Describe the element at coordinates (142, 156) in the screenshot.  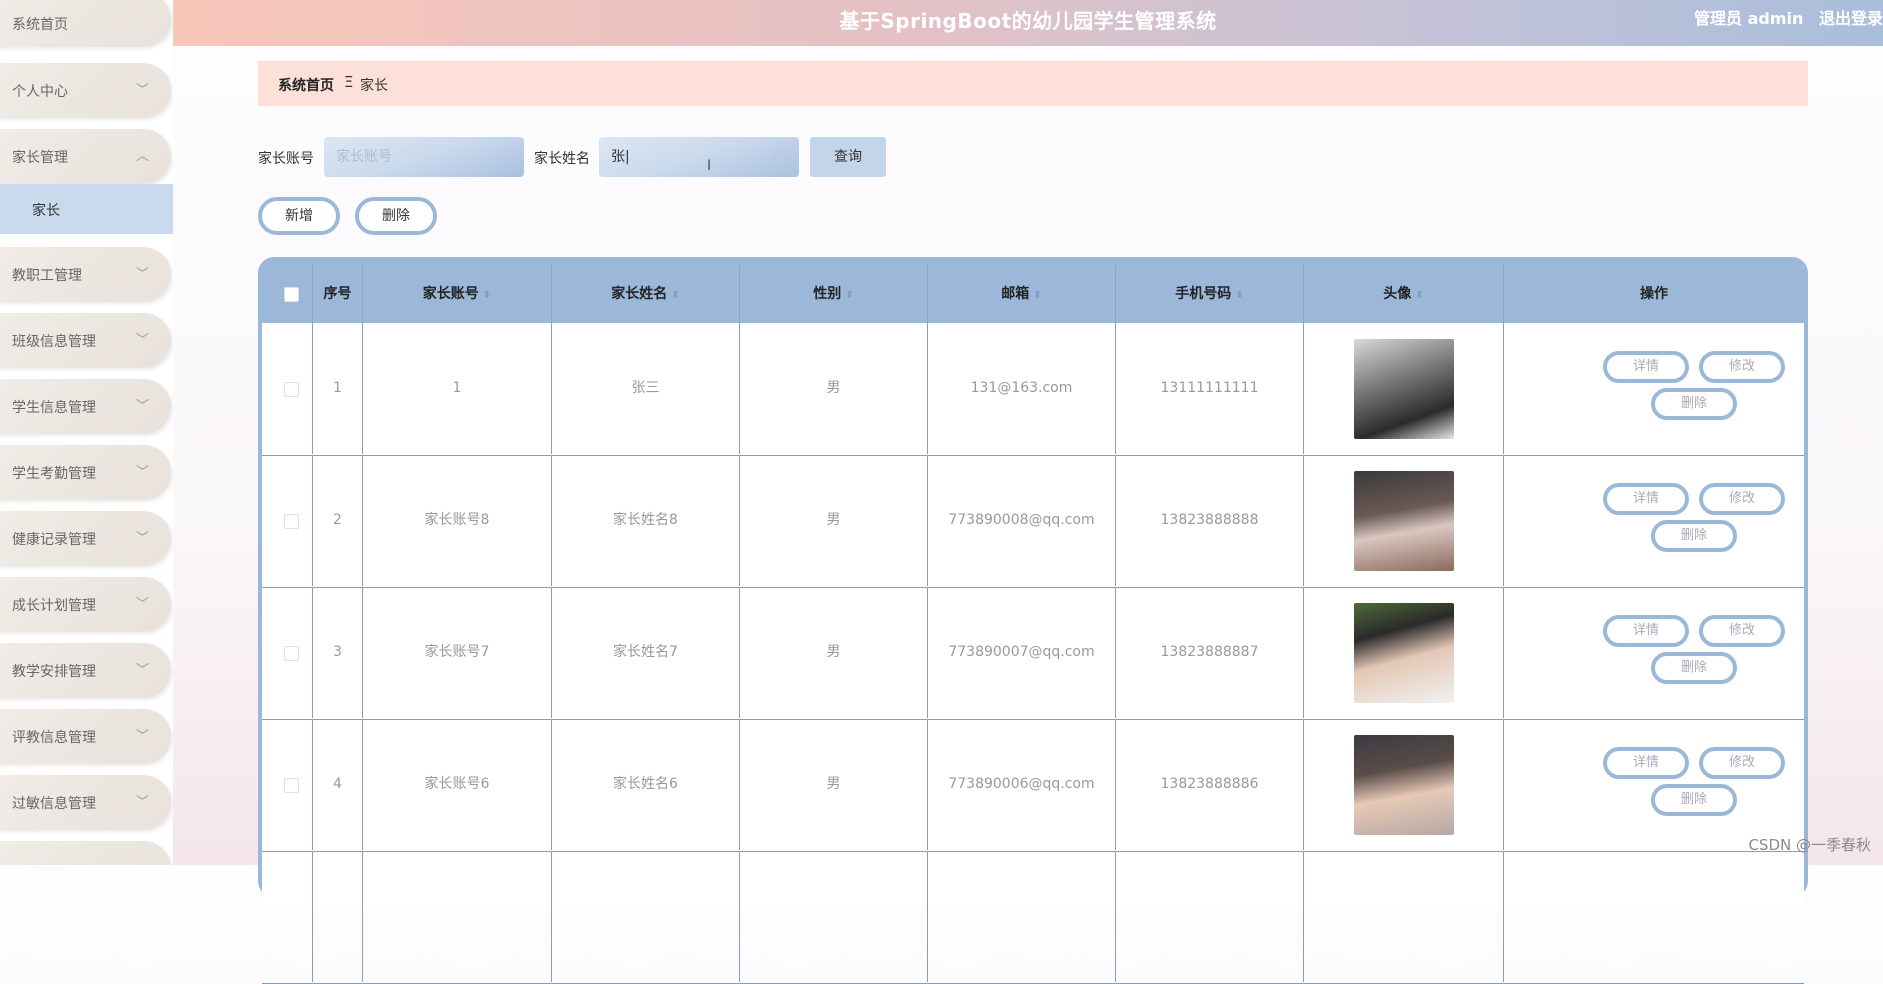
I see `chevron-up-icon: ︿` at that location.